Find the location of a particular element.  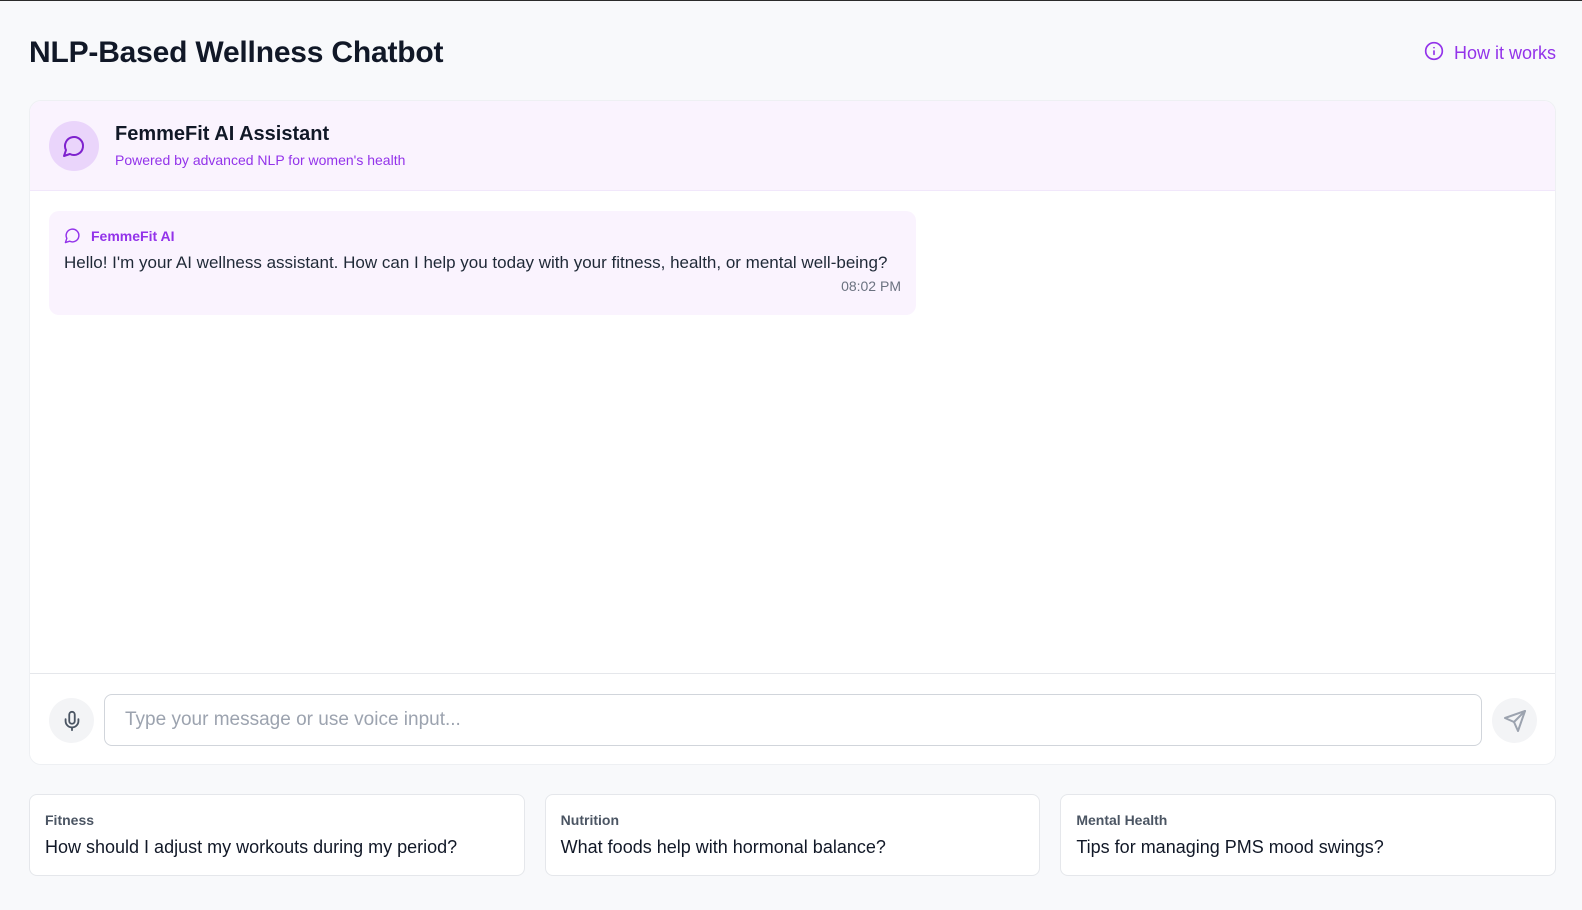

voice-input-button is located at coordinates (71, 720).